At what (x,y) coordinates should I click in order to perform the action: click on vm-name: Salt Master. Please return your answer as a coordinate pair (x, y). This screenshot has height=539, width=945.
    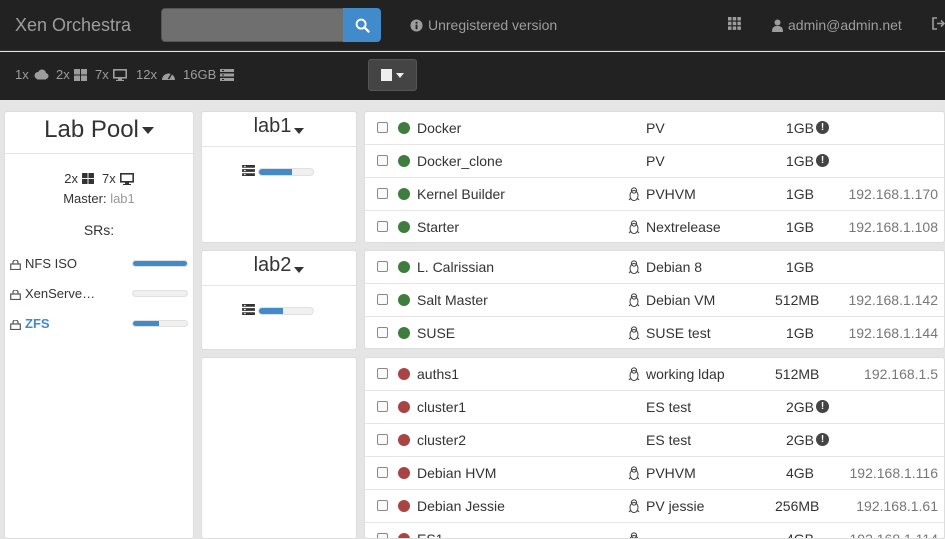
    Looking at the image, I should click on (452, 300).